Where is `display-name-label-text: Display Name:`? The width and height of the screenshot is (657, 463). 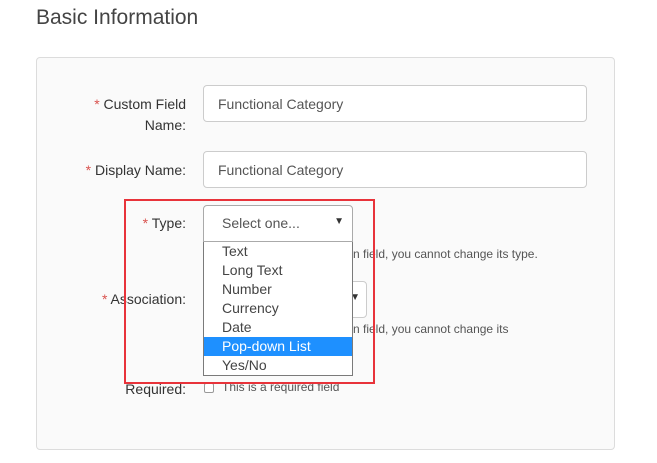 display-name-label-text: Display Name: is located at coordinates (140, 170).